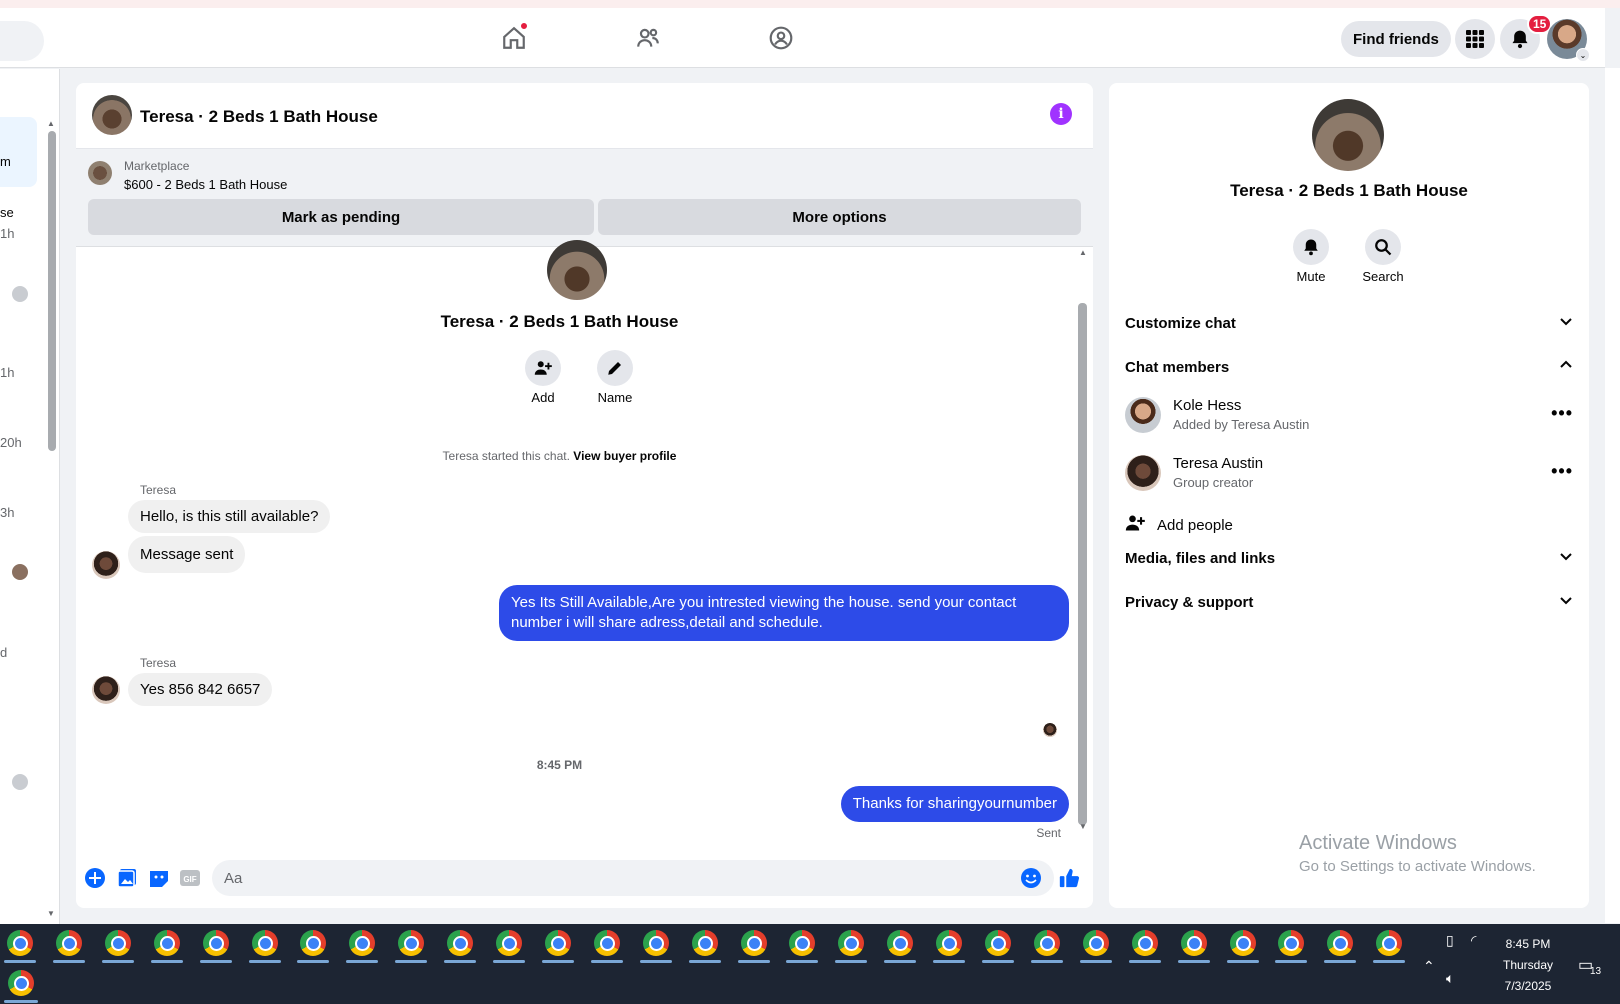 The width and height of the screenshot is (1620, 1004). Describe the element at coordinates (514, 38) in the screenshot. I see `home-icon` at that location.